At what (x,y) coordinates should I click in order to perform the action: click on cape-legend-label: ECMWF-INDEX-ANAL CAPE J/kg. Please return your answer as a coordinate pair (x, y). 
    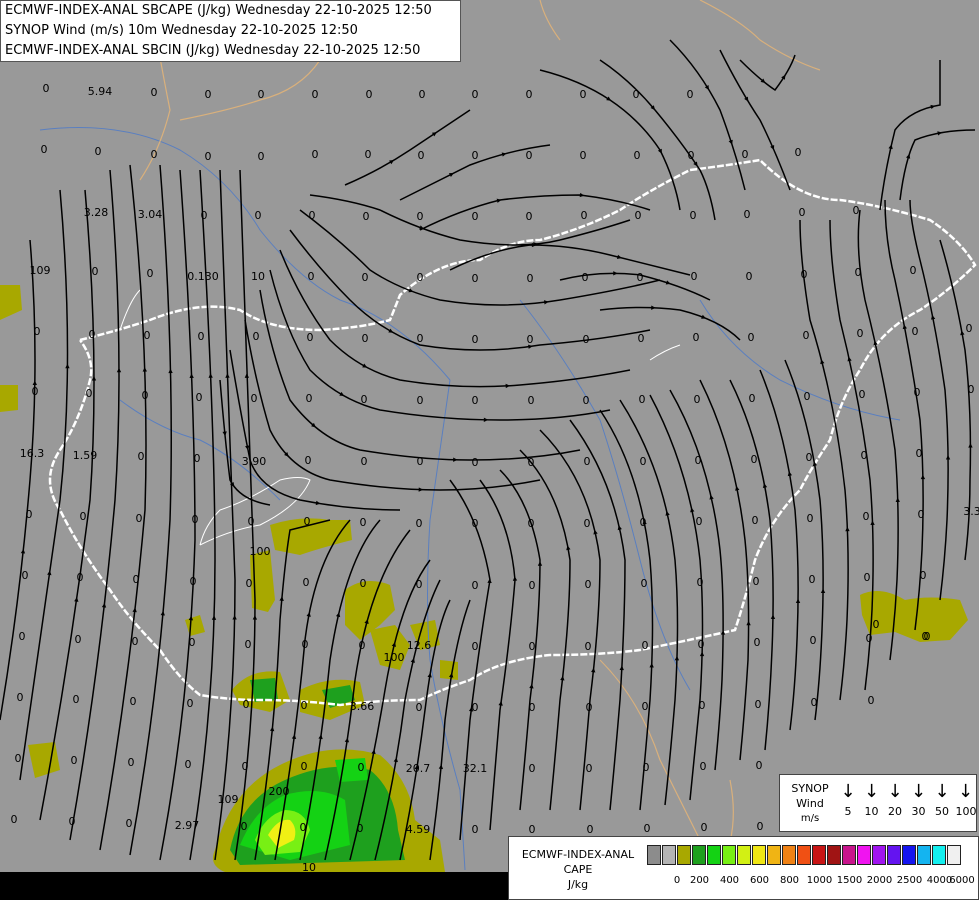
    Looking at the image, I should click on (578, 869).